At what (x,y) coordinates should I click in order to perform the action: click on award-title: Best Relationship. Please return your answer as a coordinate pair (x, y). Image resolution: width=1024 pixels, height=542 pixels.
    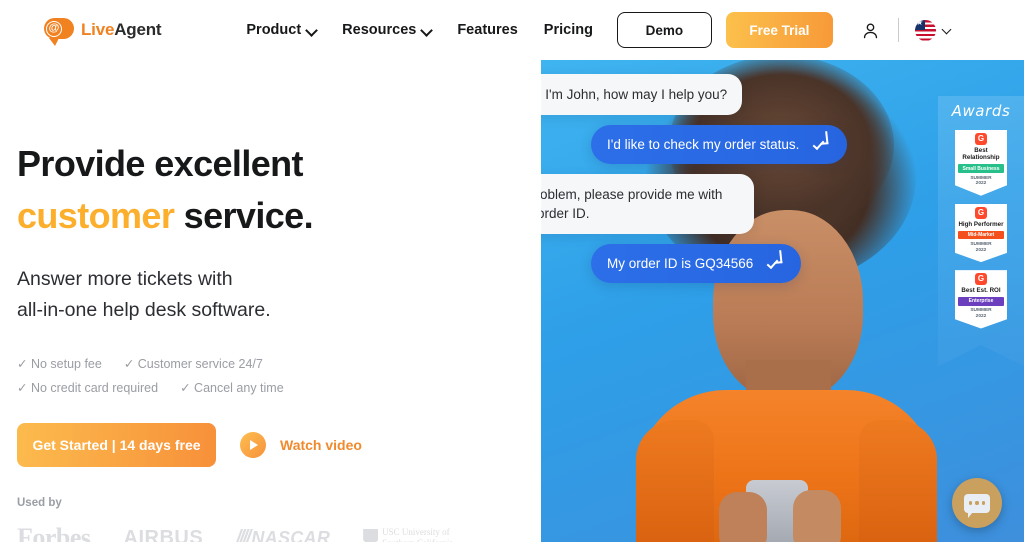
    Looking at the image, I should click on (981, 154).